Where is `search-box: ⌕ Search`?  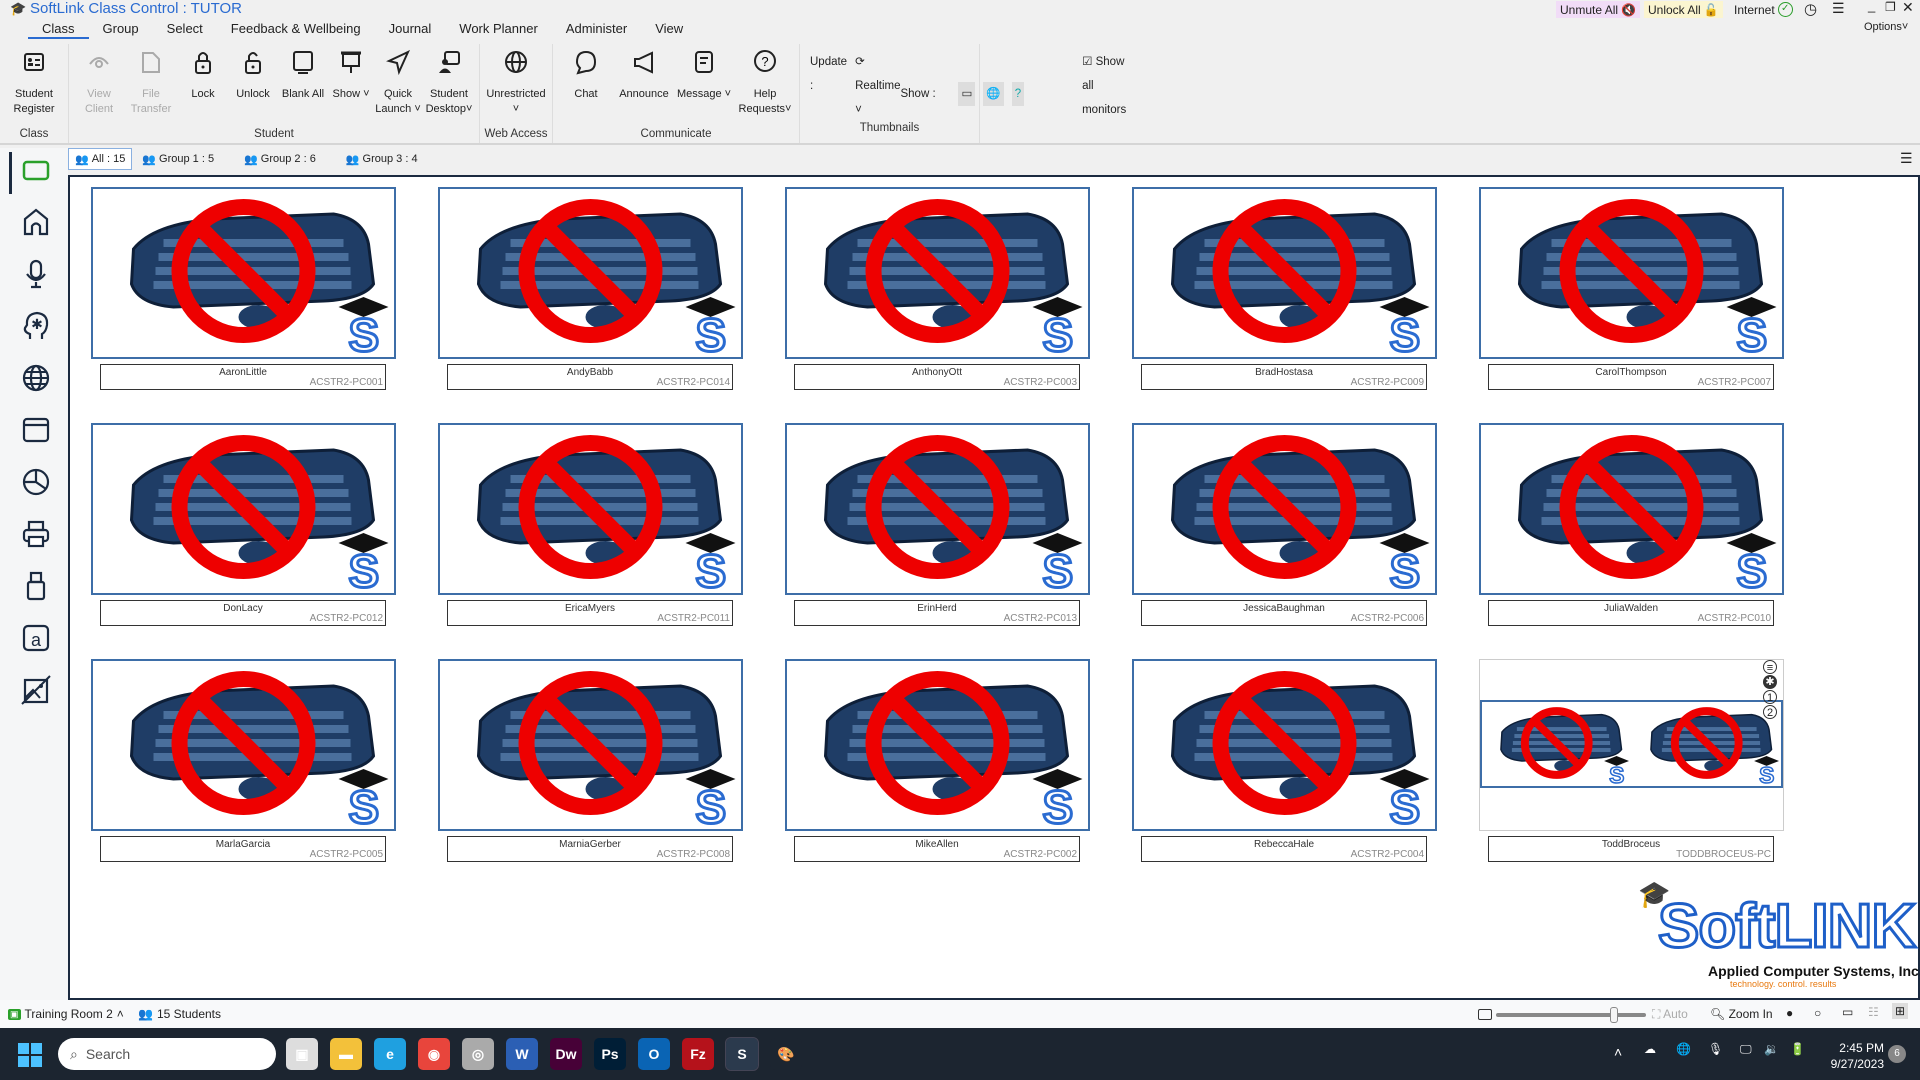 search-box: ⌕ Search is located at coordinates (167, 1054).